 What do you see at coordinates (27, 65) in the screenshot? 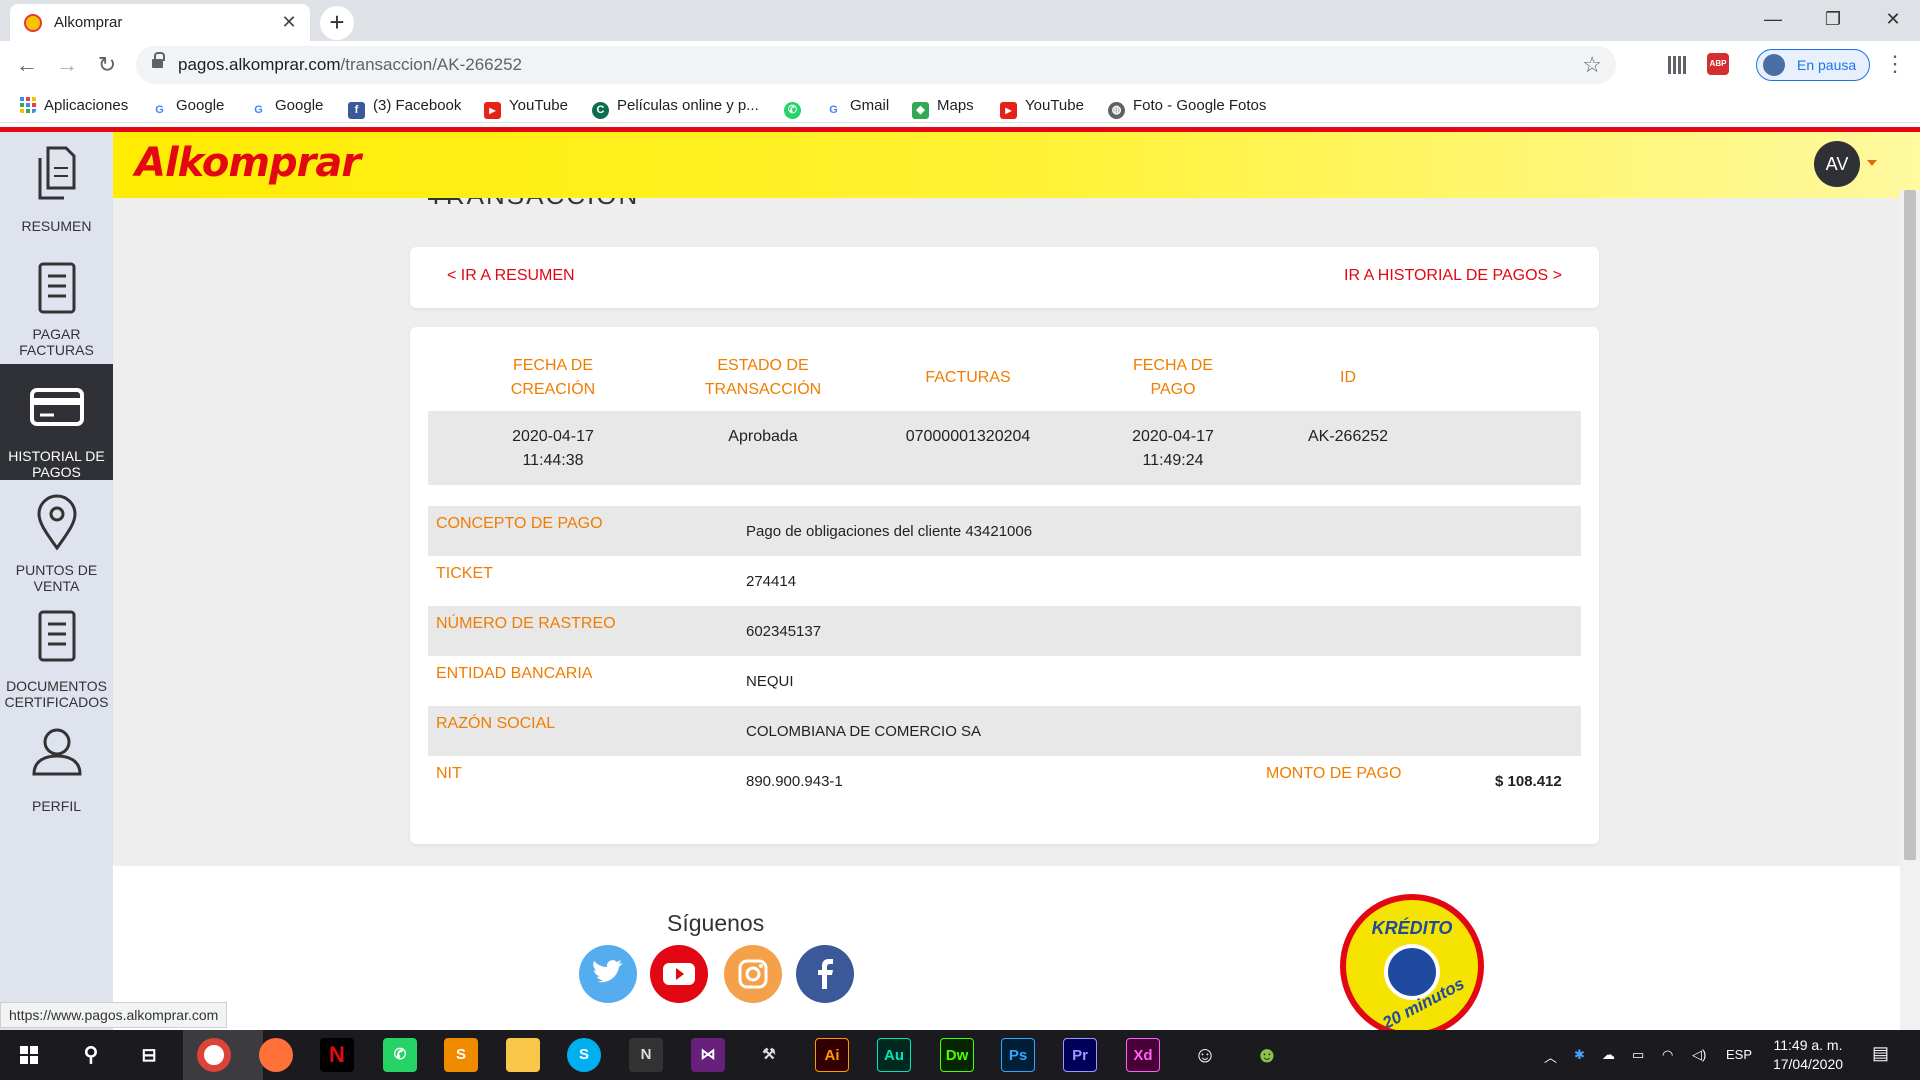
I see `back-arrow-icon: ←` at bounding box center [27, 65].